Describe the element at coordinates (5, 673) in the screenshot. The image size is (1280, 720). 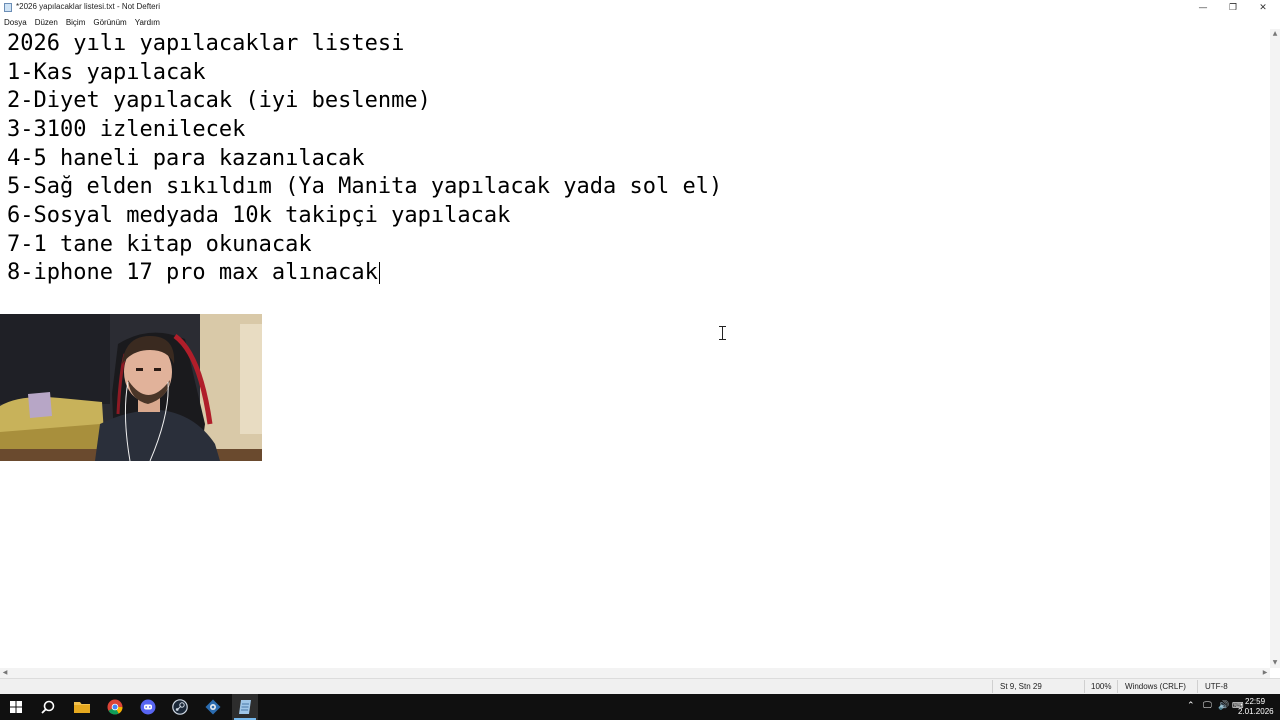
I see `scroll-left-icon: ◀` at that location.